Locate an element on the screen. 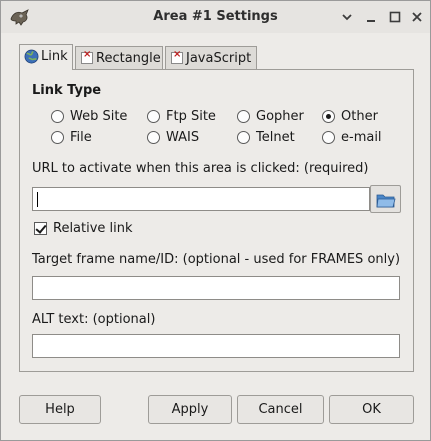 This screenshot has width=431, height=441. folder-icon is located at coordinates (386, 201).